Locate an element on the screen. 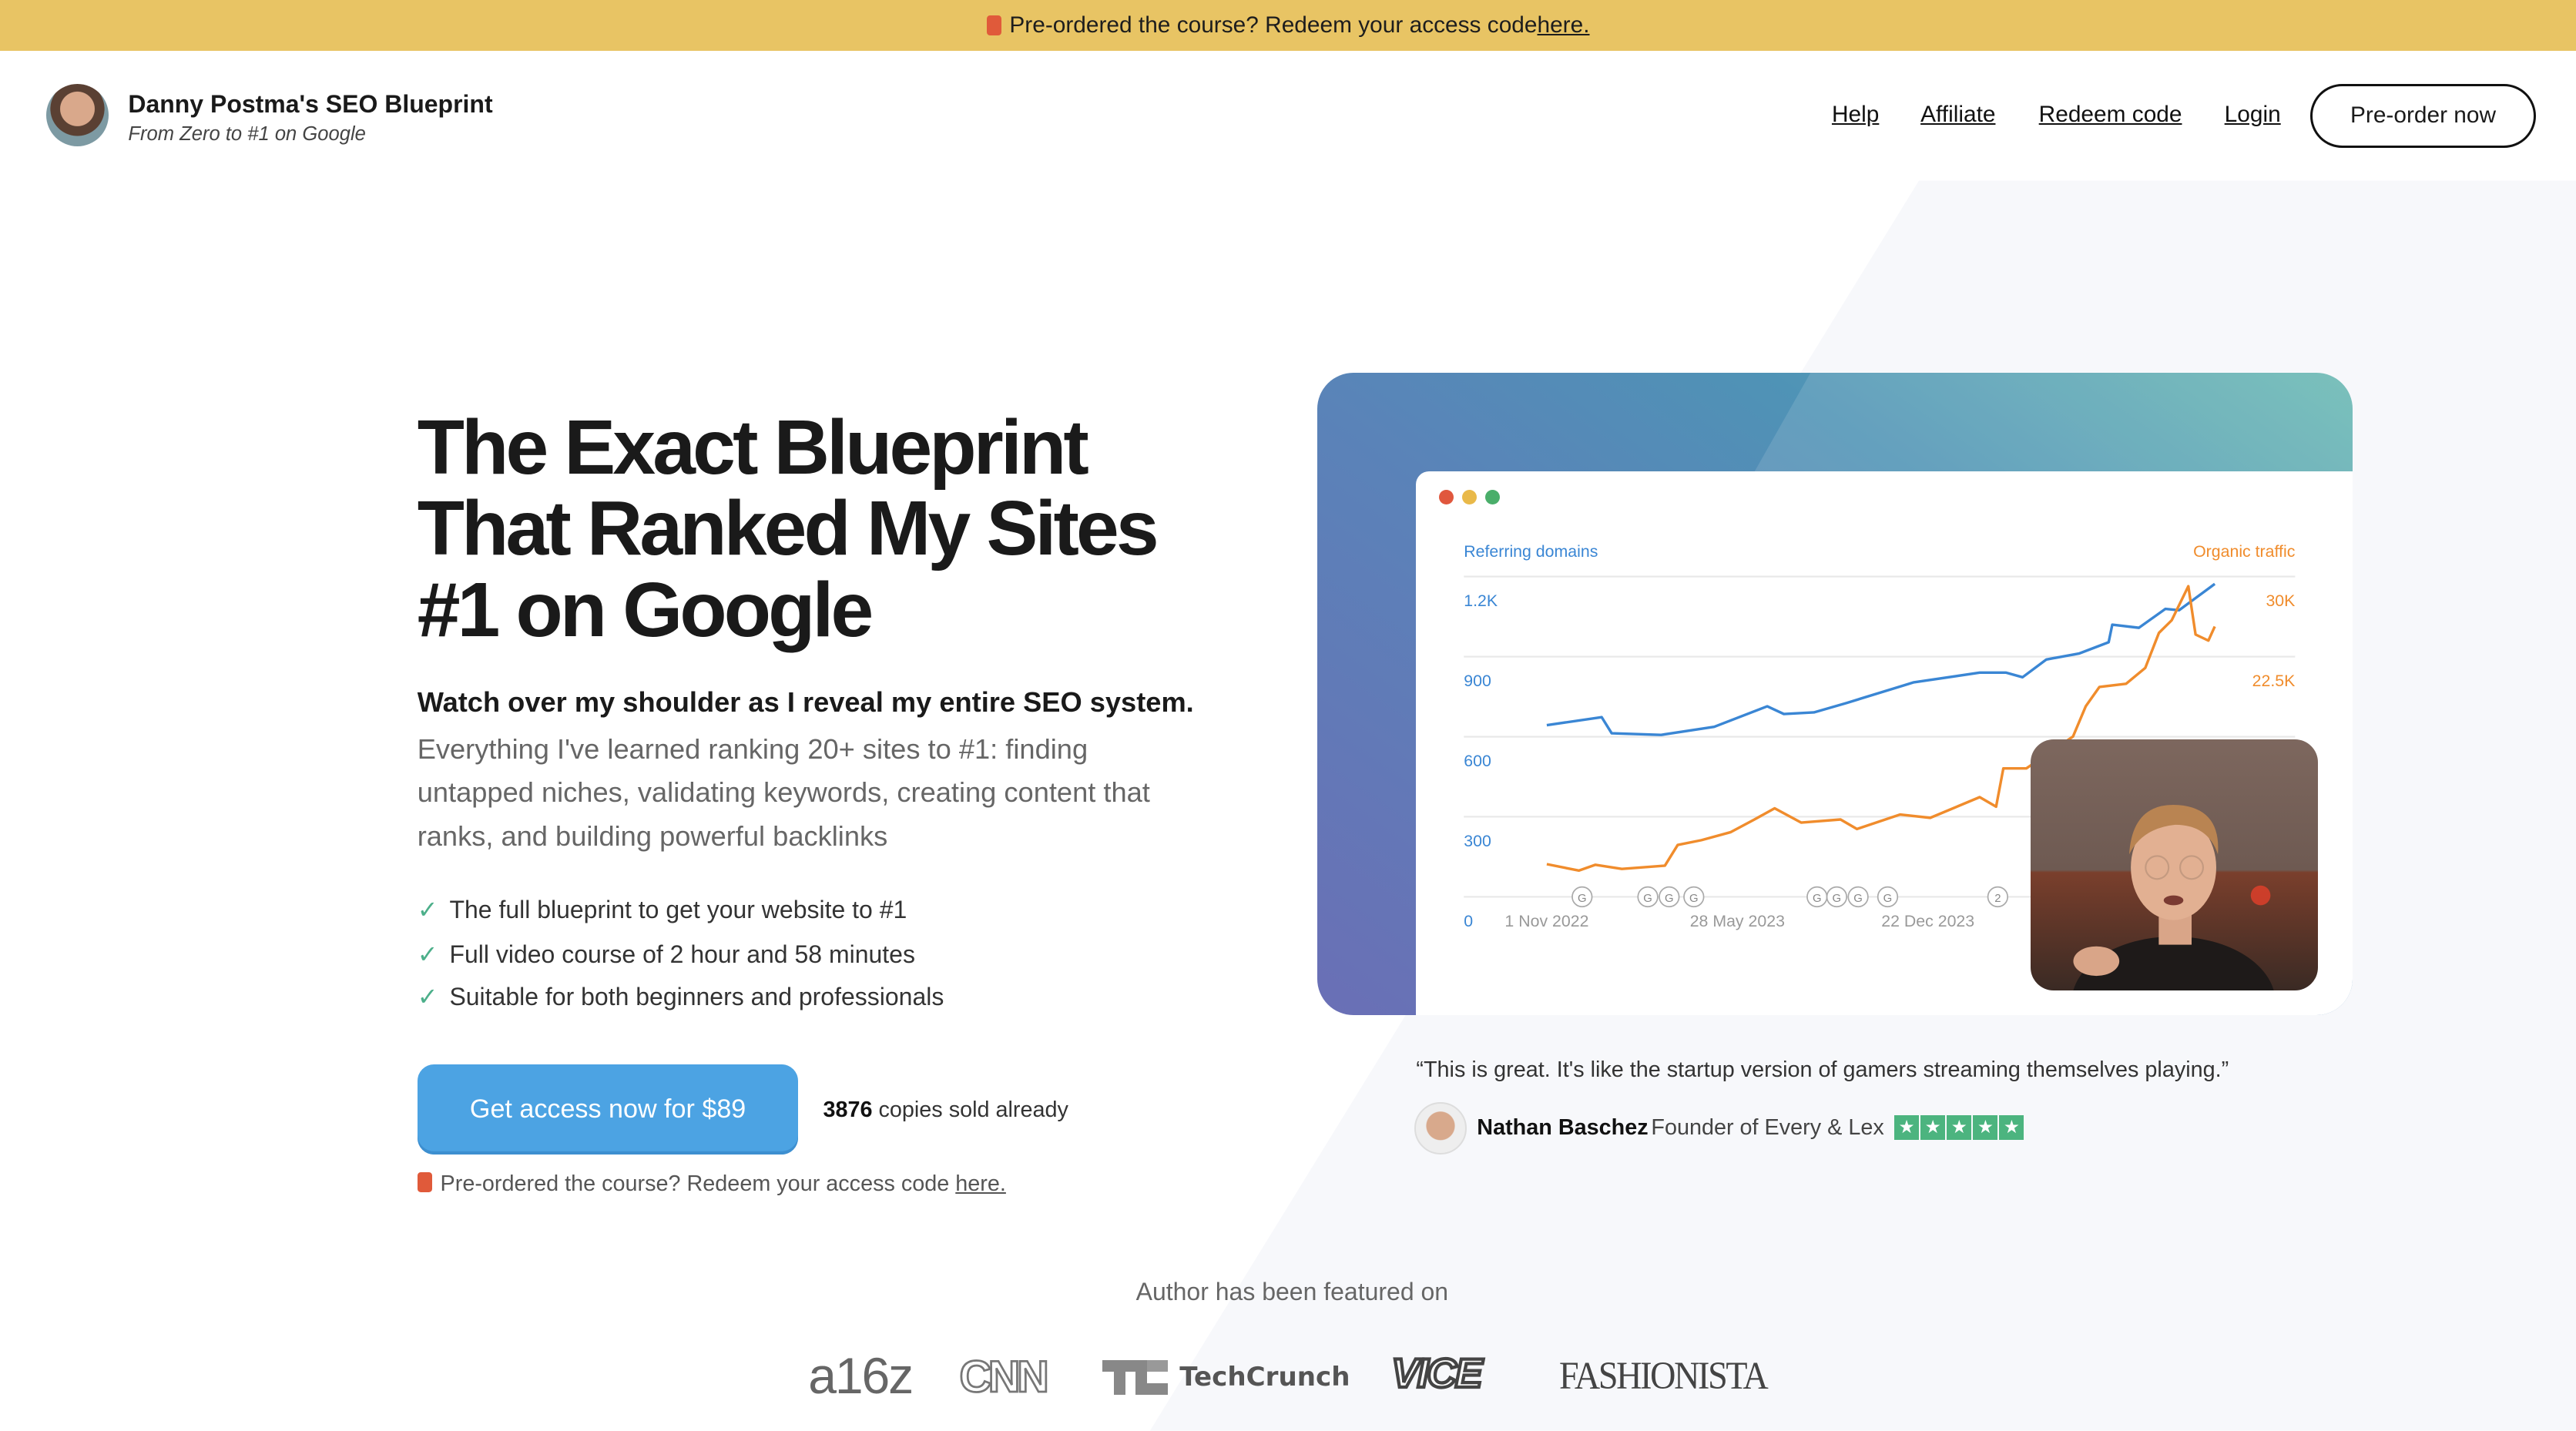  logo-techcrunch: TechCrunch is located at coordinates (1264, 1377).